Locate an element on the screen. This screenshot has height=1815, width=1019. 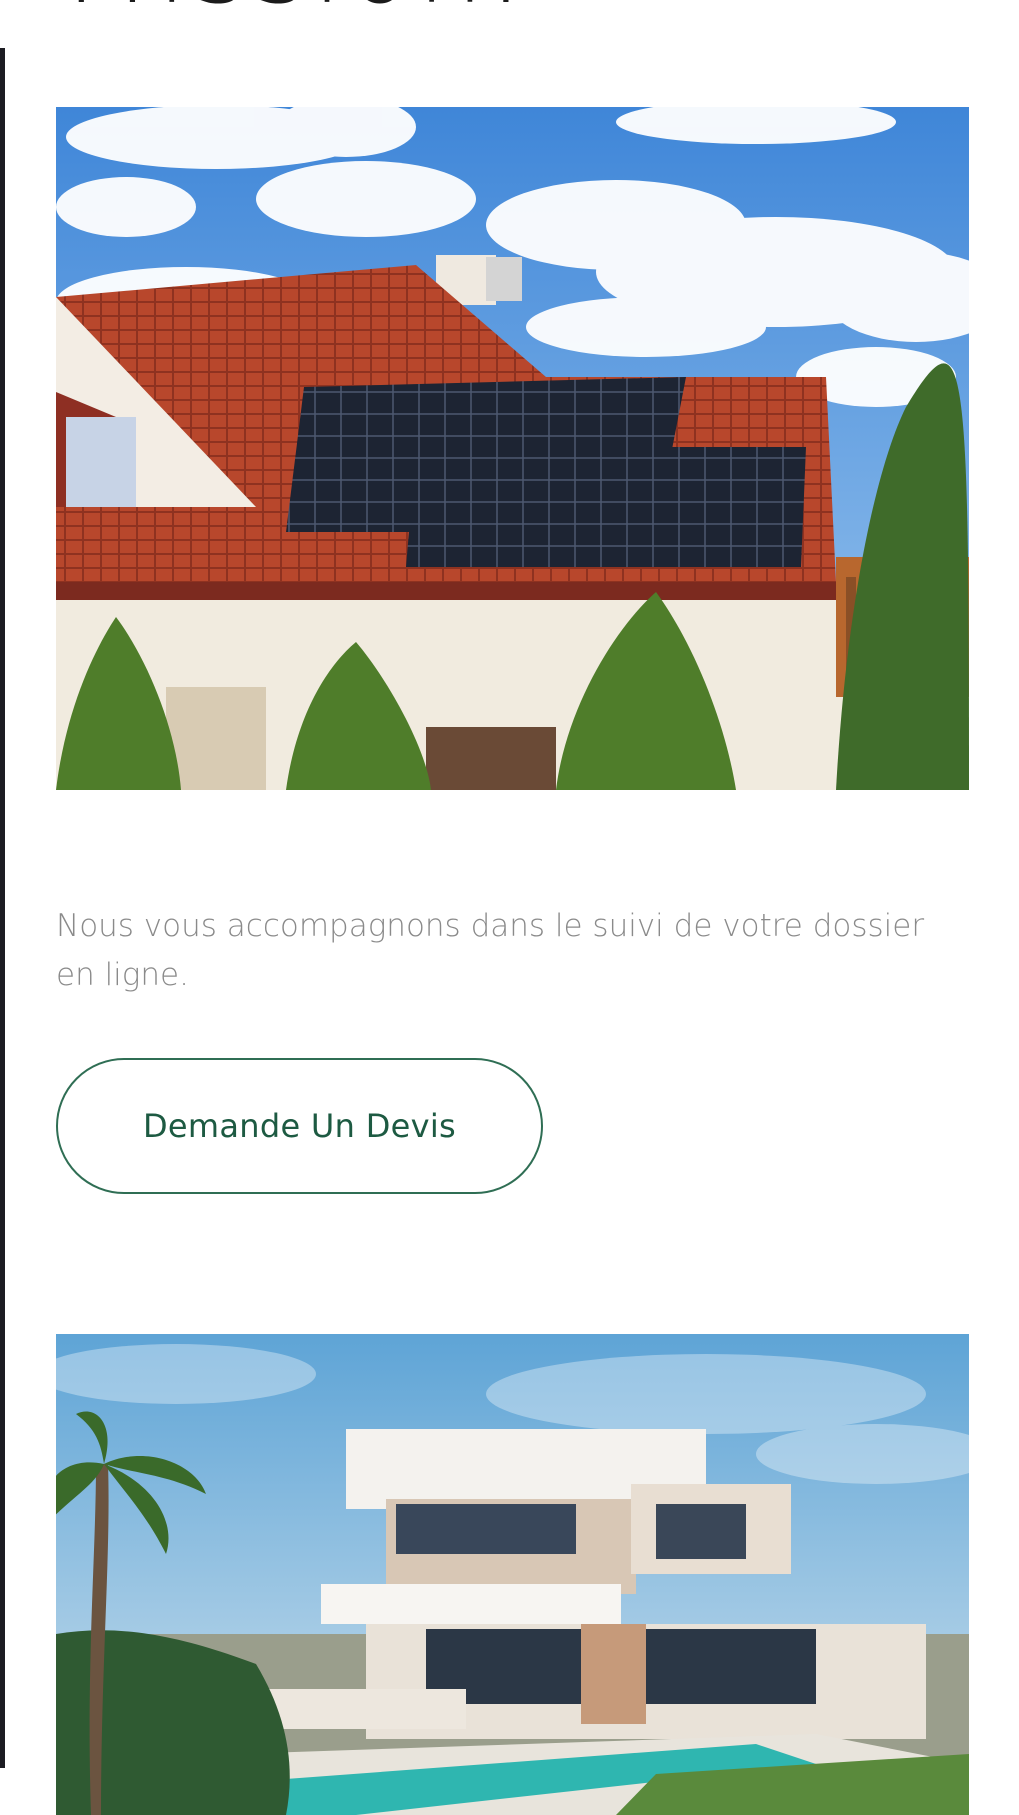
request-quote-button: Demande Un Devis is located at coordinates (299, 1126).